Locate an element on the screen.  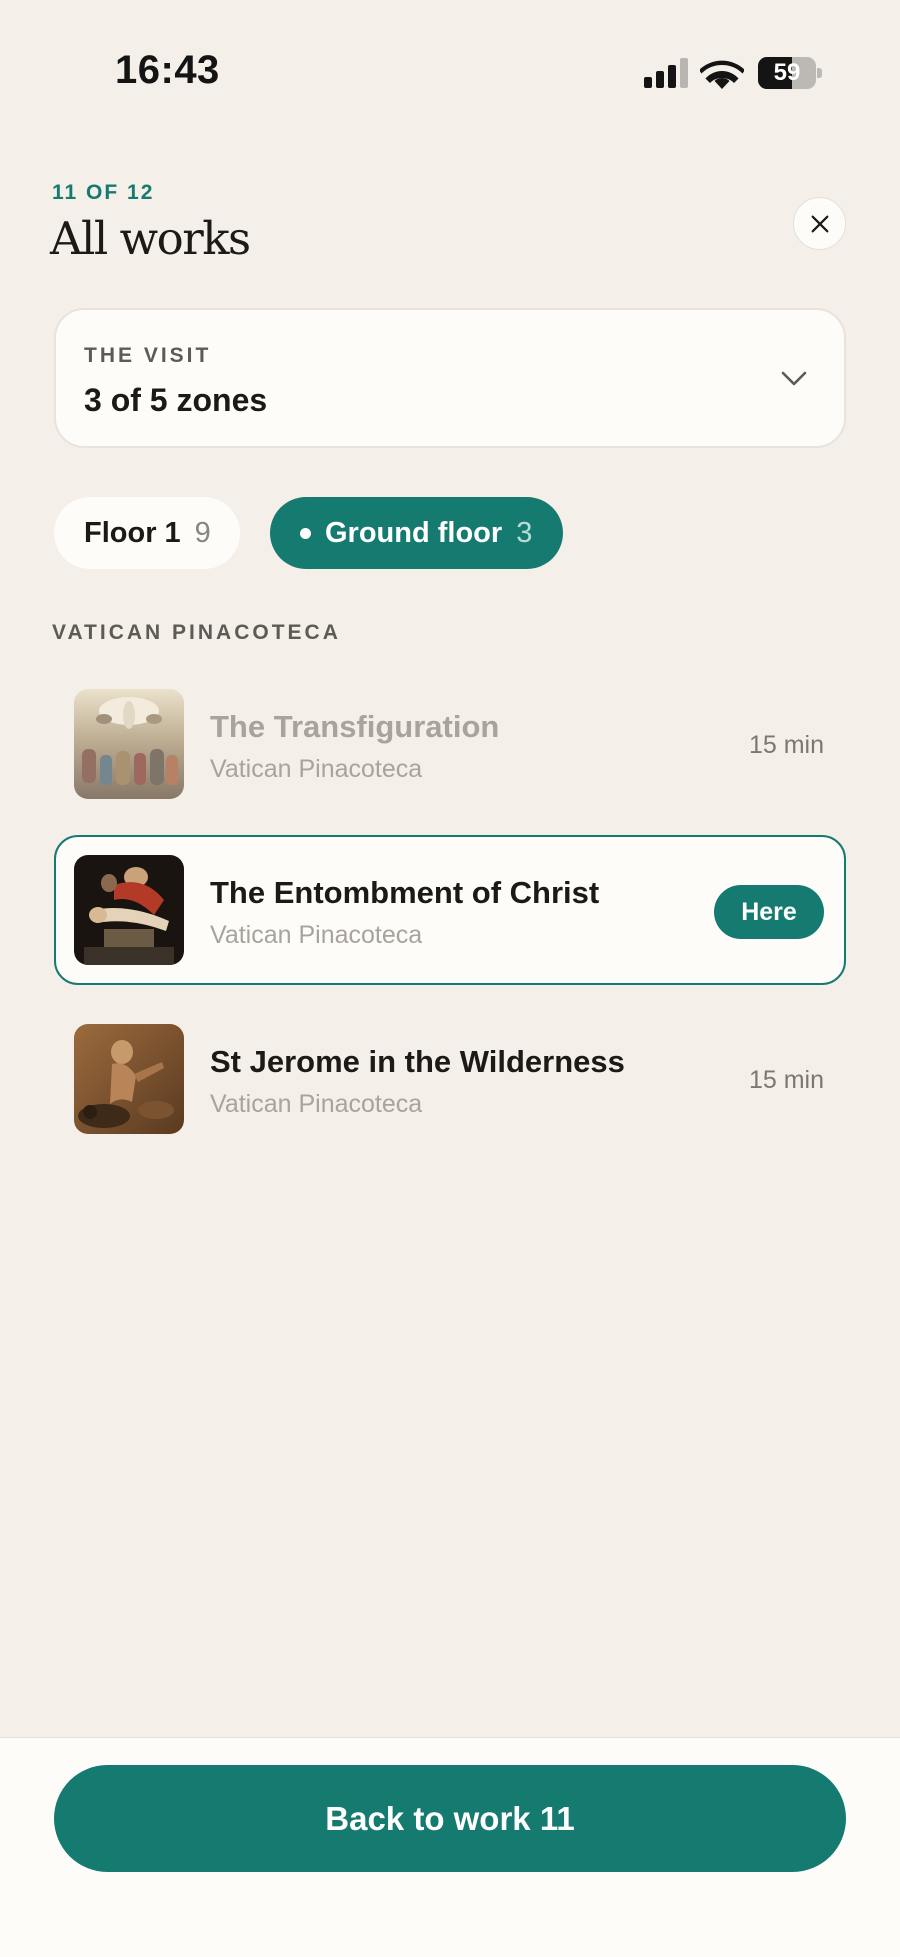
battery-icon: 59 is located at coordinates (790, 73).